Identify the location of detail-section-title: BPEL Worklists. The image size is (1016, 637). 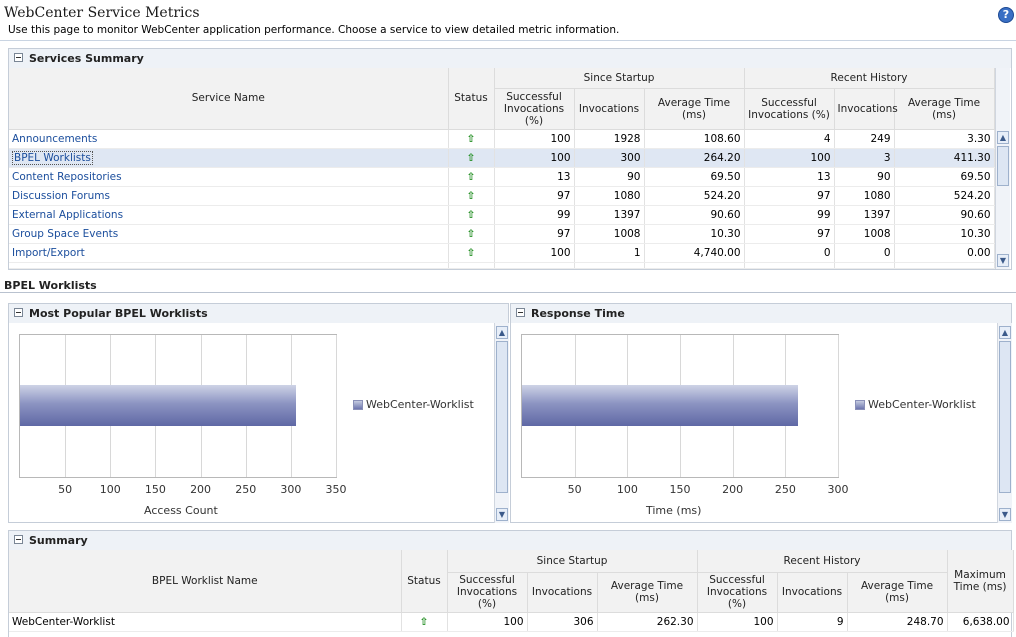
(50, 285).